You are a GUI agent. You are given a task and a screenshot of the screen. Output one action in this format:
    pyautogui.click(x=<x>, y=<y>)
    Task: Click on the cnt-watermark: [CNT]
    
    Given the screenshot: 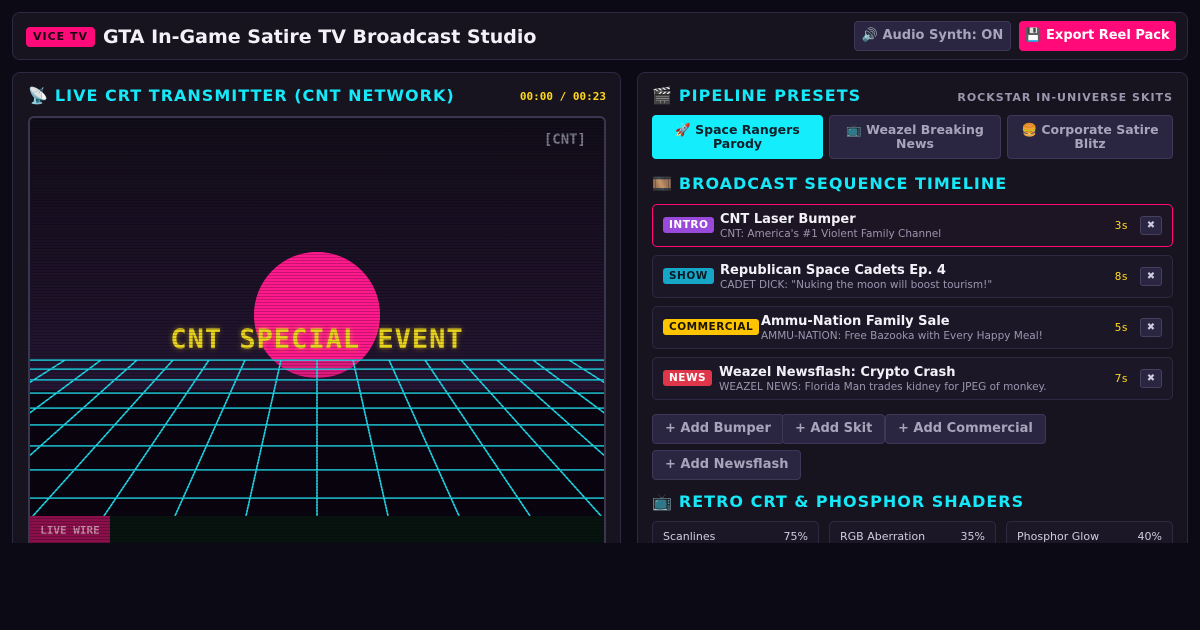 What is the action you would take?
    pyautogui.click(x=564, y=140)
    